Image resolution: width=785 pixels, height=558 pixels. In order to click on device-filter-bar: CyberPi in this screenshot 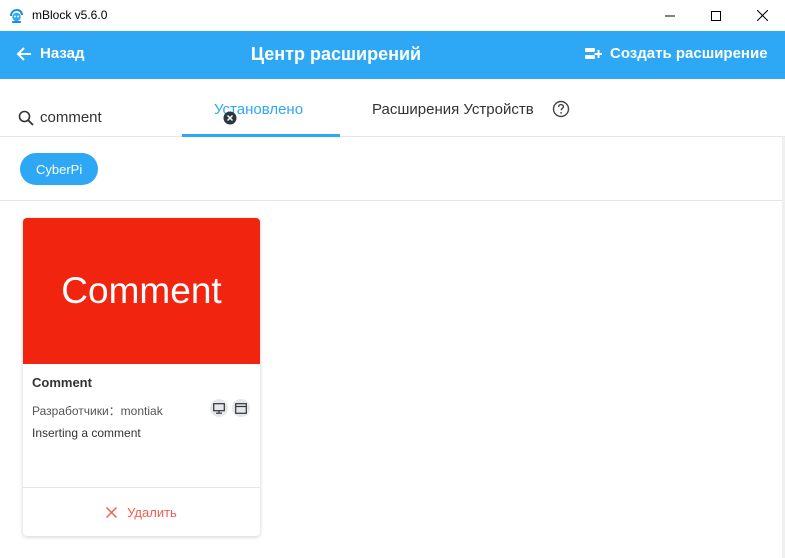, I will do `click(392, 169)`.